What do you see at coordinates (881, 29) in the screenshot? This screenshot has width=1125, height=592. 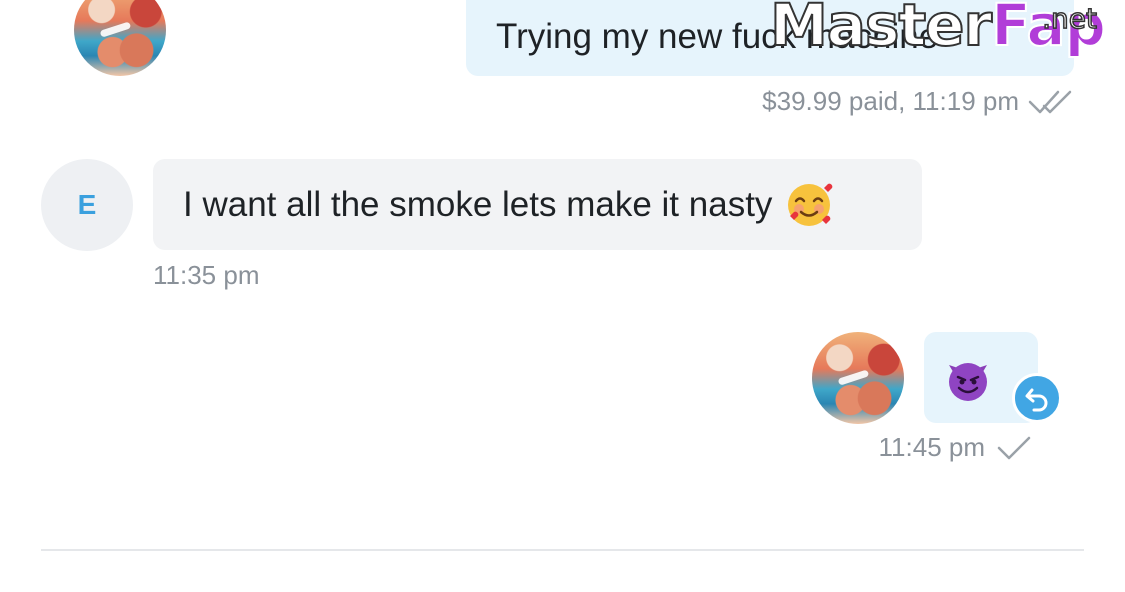 I see `watermark-part1: Master` at bounding box center [881, 29].